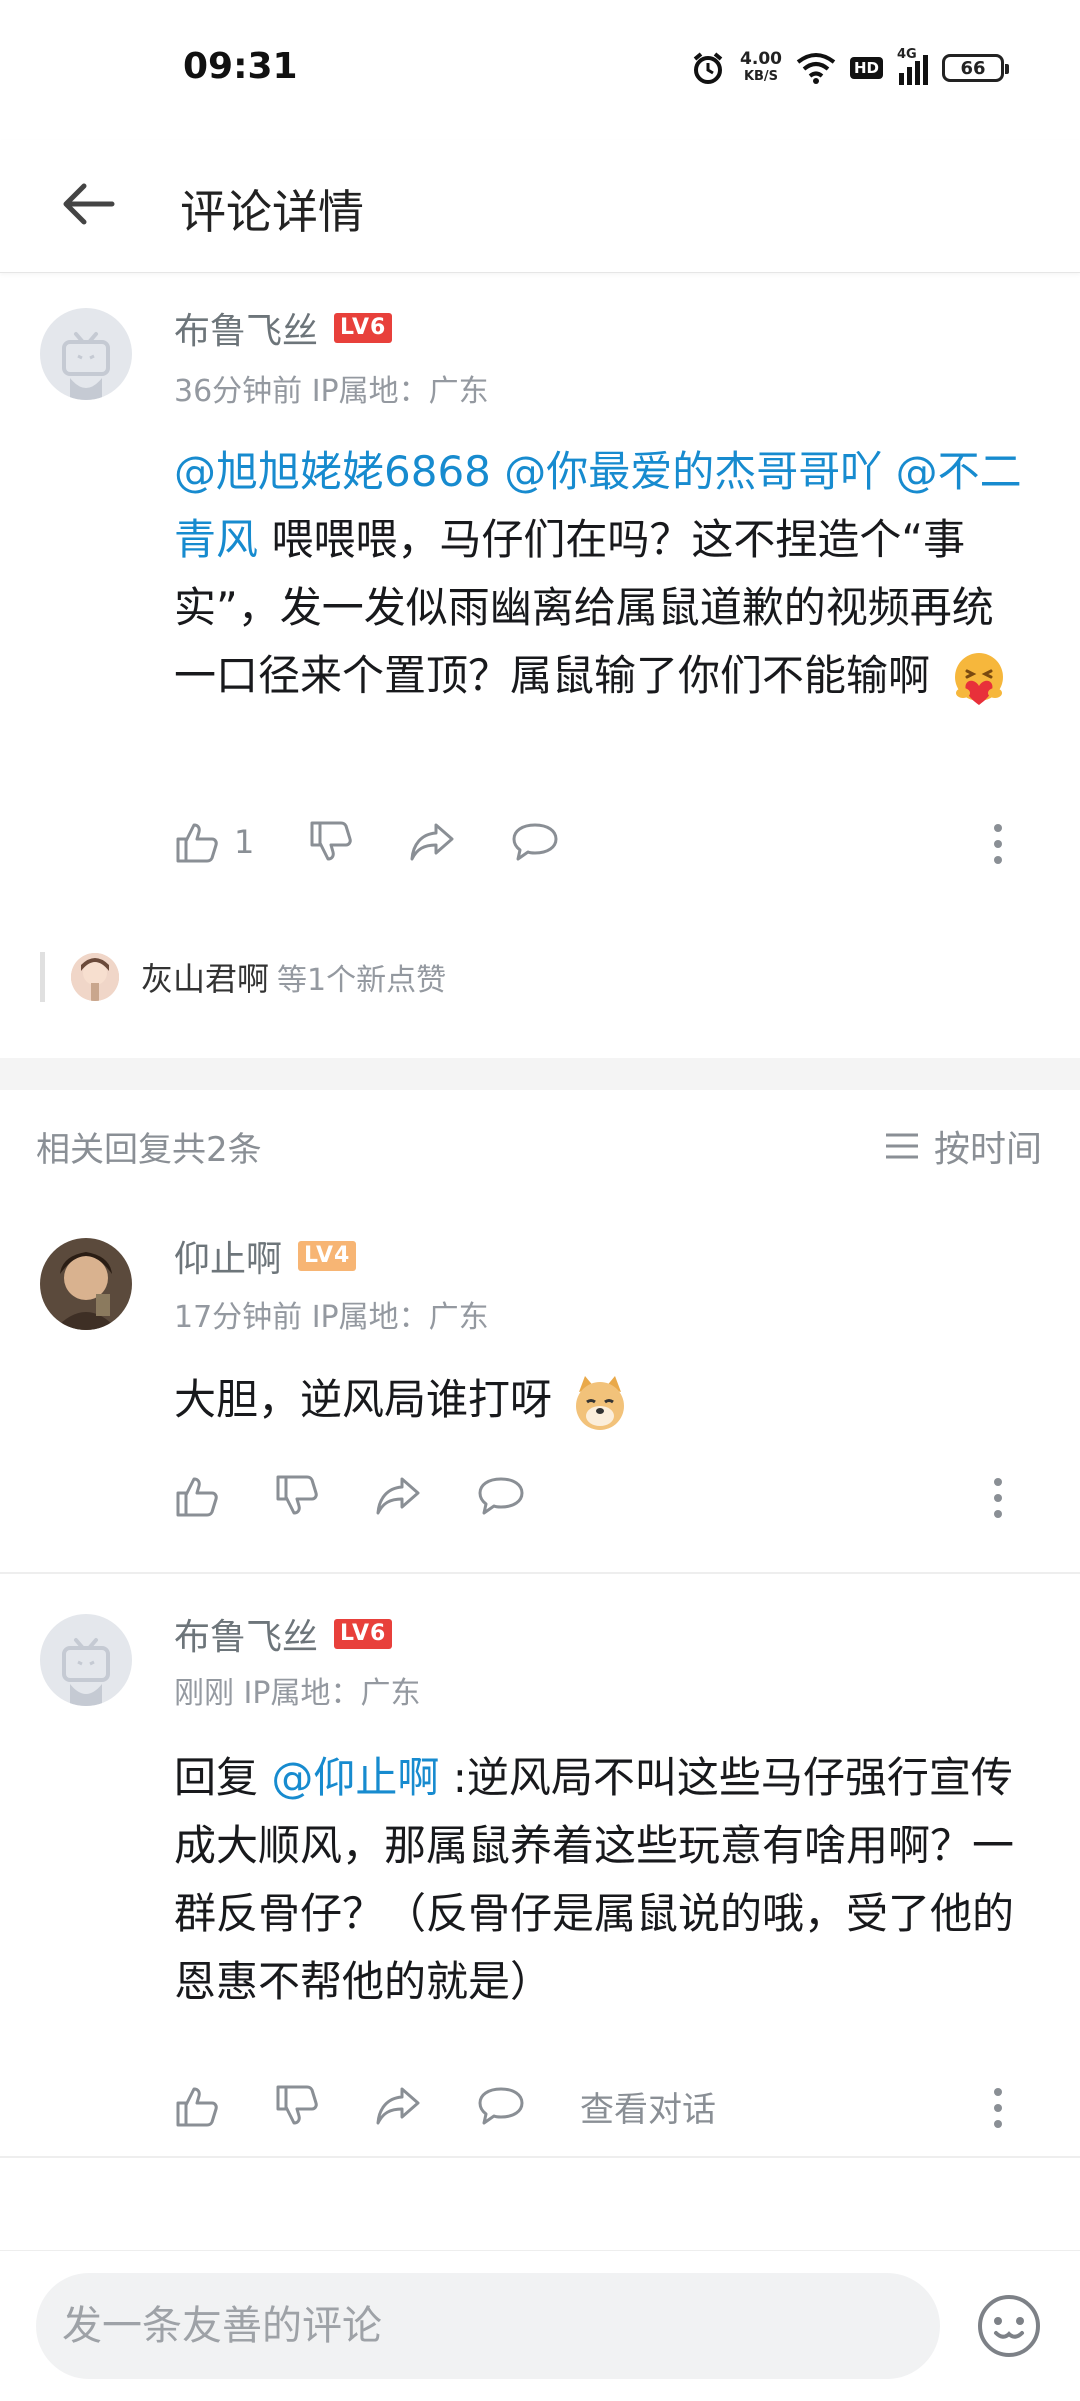 The width and height of the screenshot is (1080, 2401). What do you see at coordinates (331, 1317) in the screenshot?
I see `reply-meta: 17分钟前 IP属地：广东` at bounding box center [331, 1317].